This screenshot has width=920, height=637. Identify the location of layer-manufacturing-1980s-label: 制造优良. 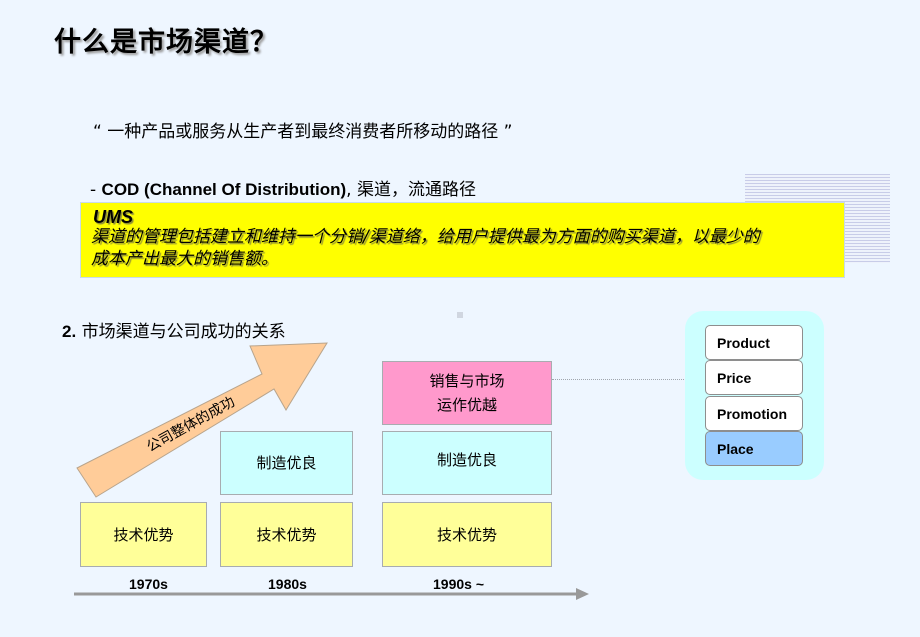
(286, 463).